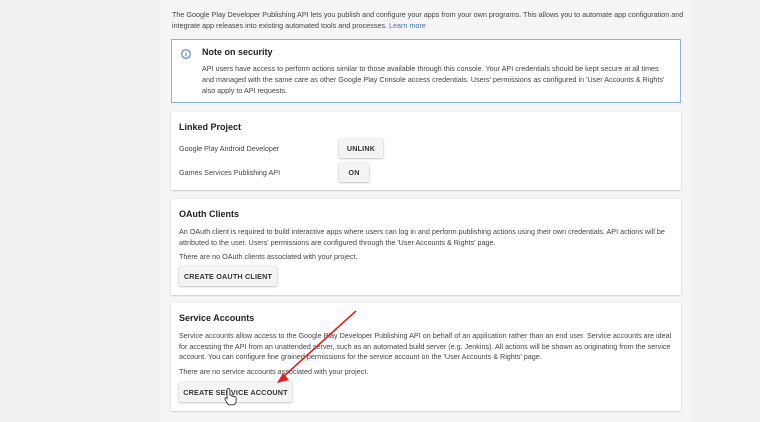  What do you see at coordinates (354, 172) in the screenshot?
I see `games-services-on-button: ON` at bounding box center [354, 172].